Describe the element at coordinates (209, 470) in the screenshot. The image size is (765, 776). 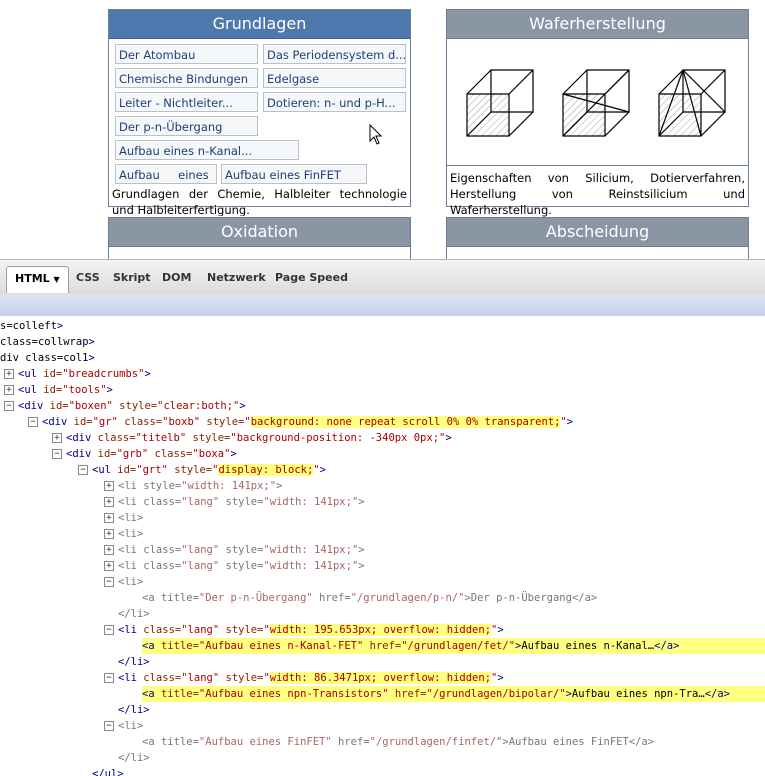
I see `html-tree-node: <ul id="grt" style="display: block;">` at that location.